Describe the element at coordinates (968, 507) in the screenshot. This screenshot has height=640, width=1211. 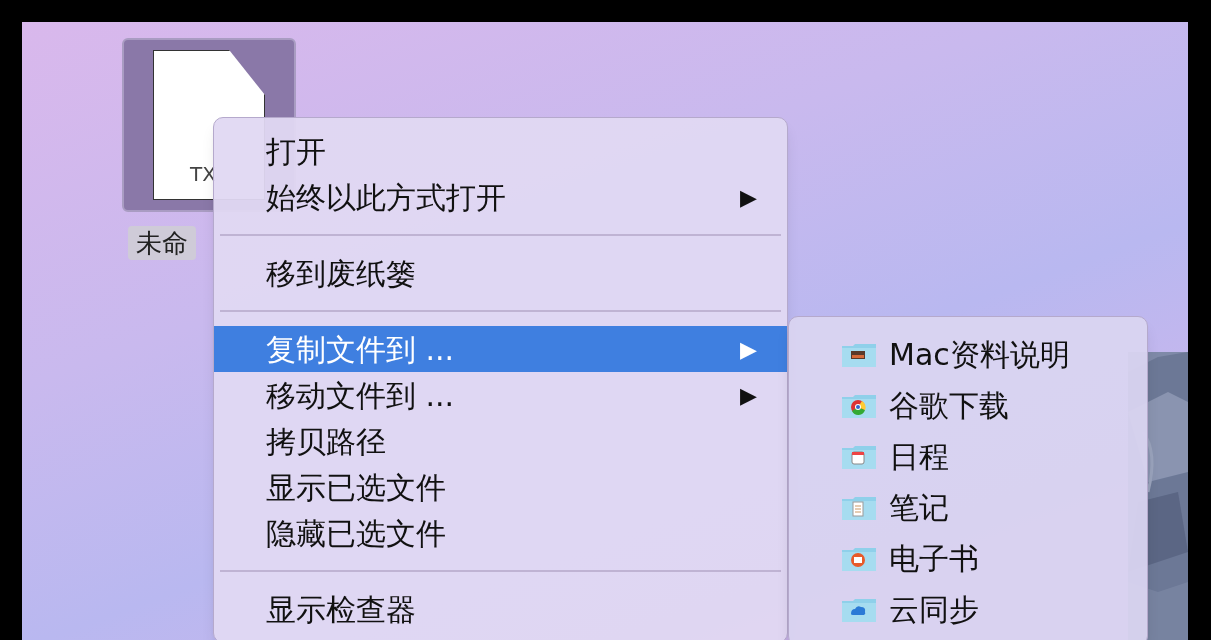
I see `submenu-item: 笔记` at that location.